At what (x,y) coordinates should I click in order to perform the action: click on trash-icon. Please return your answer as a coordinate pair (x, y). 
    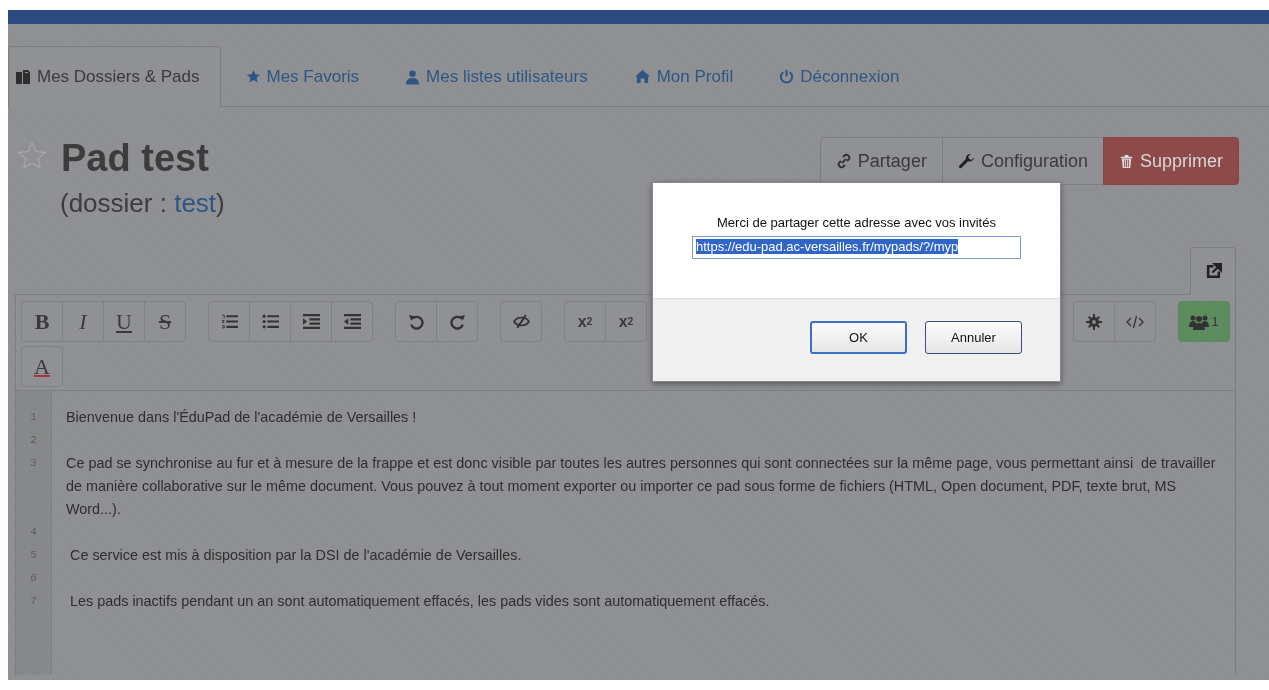
    Looking at the image, I should click on (1126, 161).